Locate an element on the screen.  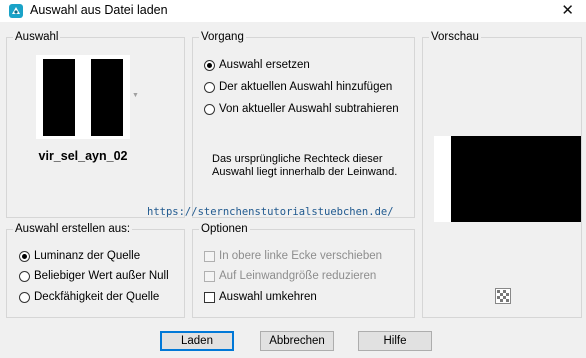
selection-thumbnail is located at coordinates (83, 97).